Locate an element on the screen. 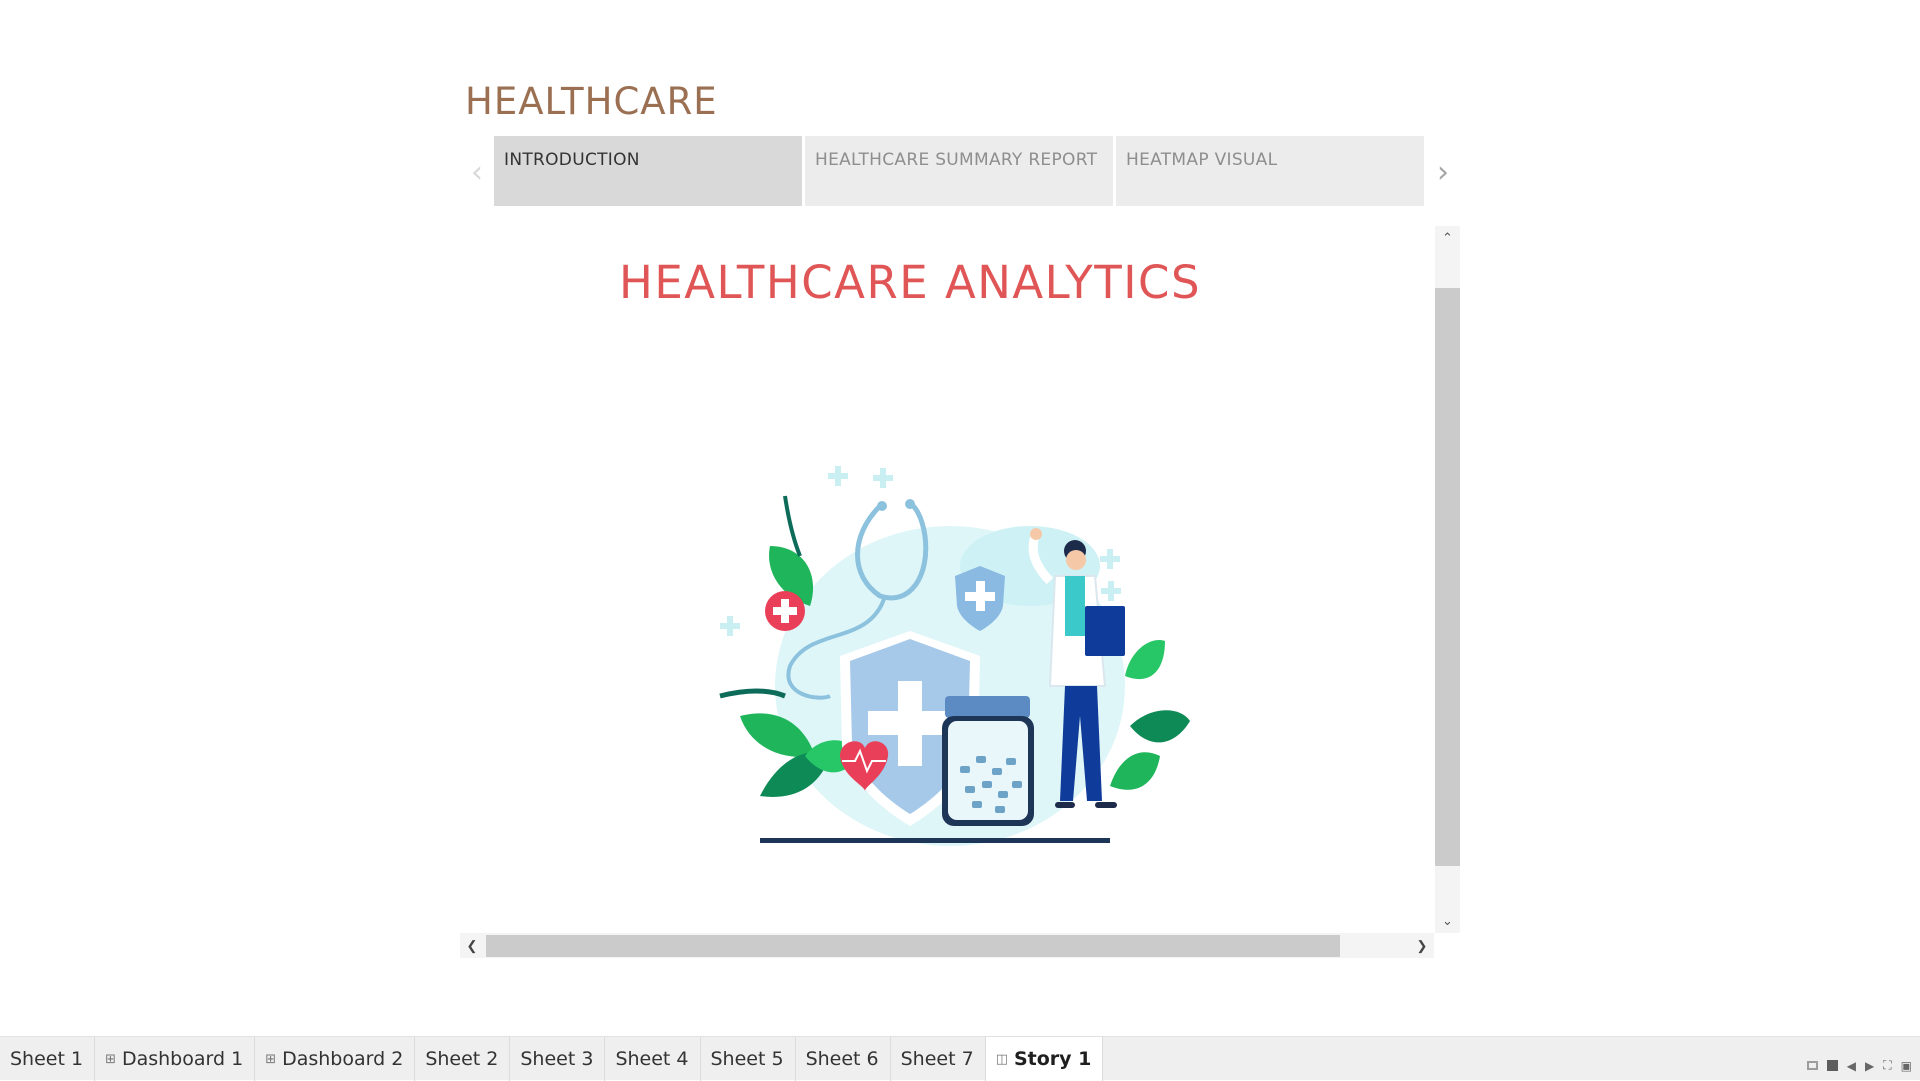  vertical-scrollbar: ⌃ ⌄ is located at coordinates (1447, 579).